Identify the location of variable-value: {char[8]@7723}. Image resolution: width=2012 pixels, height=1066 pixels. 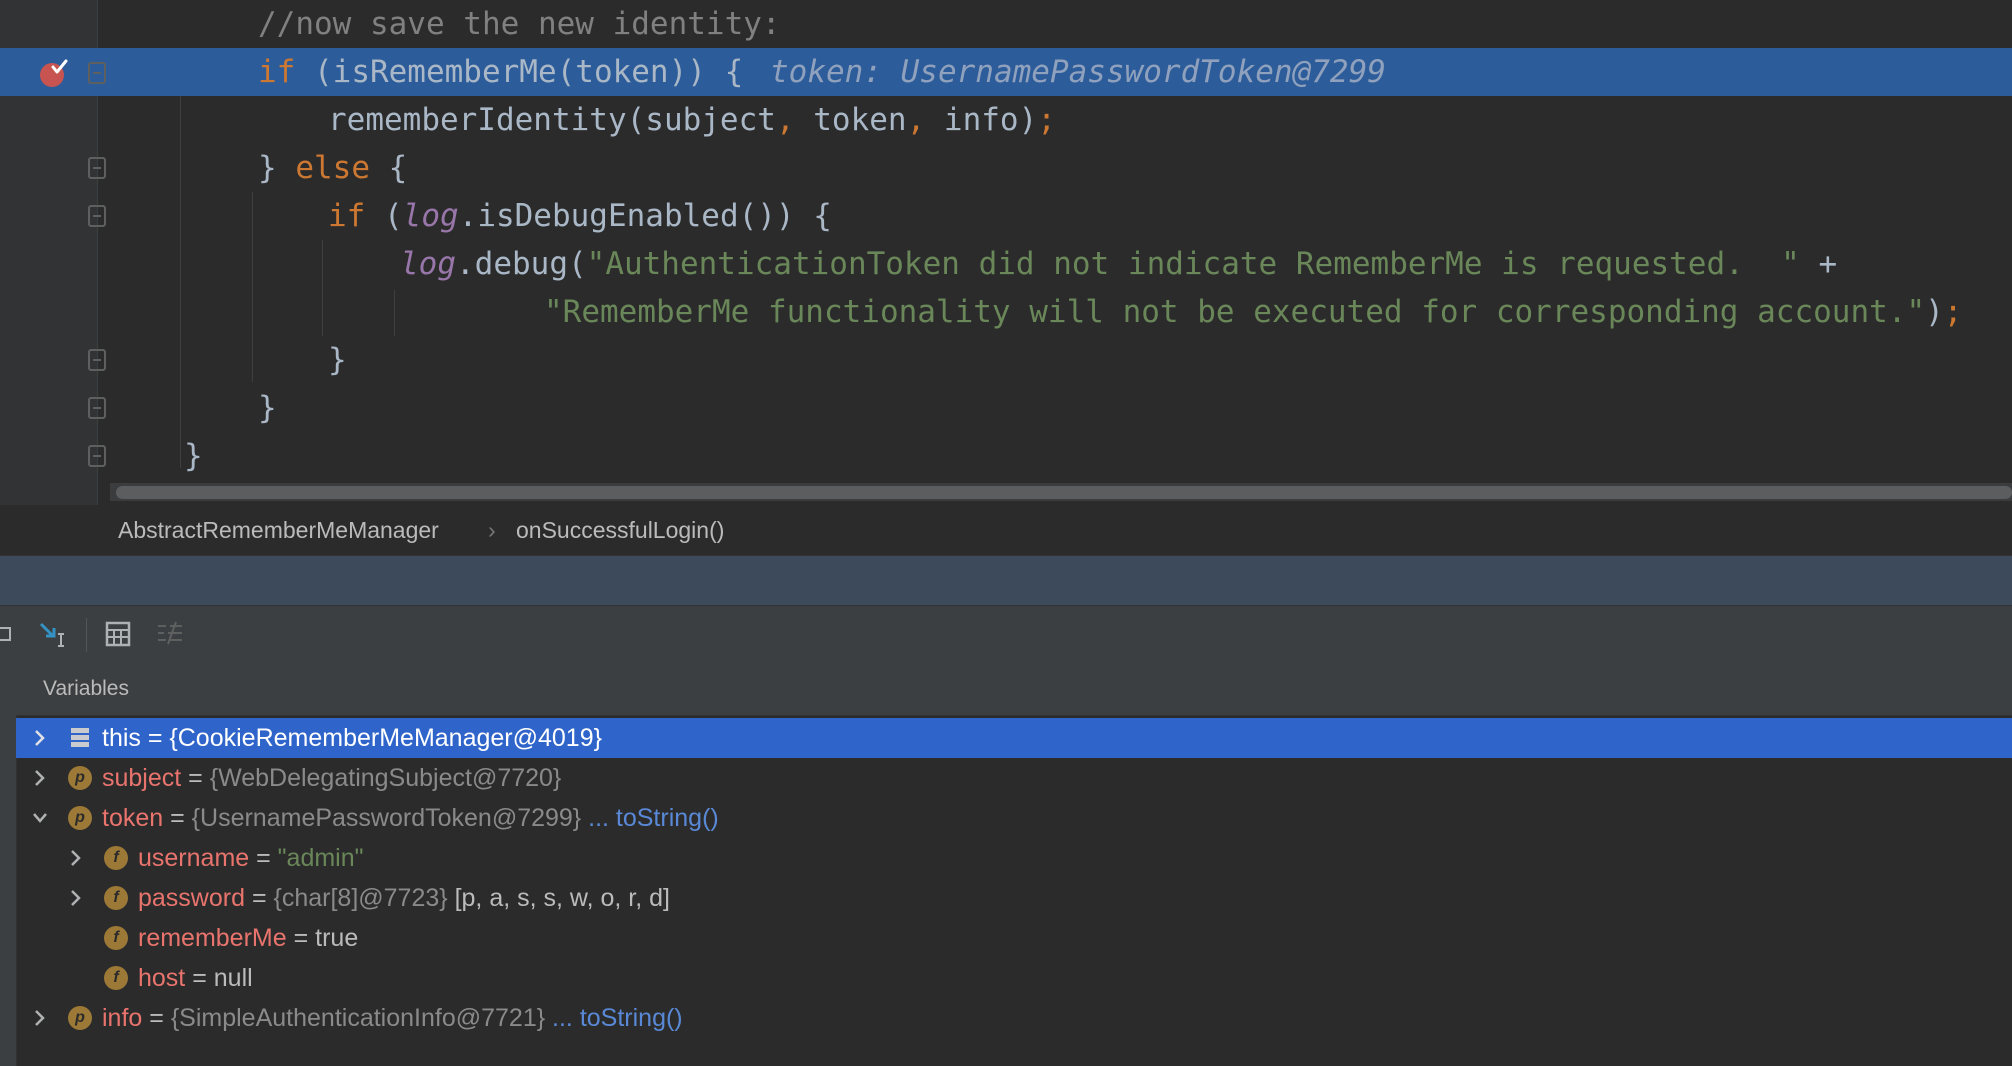
(360, 898).